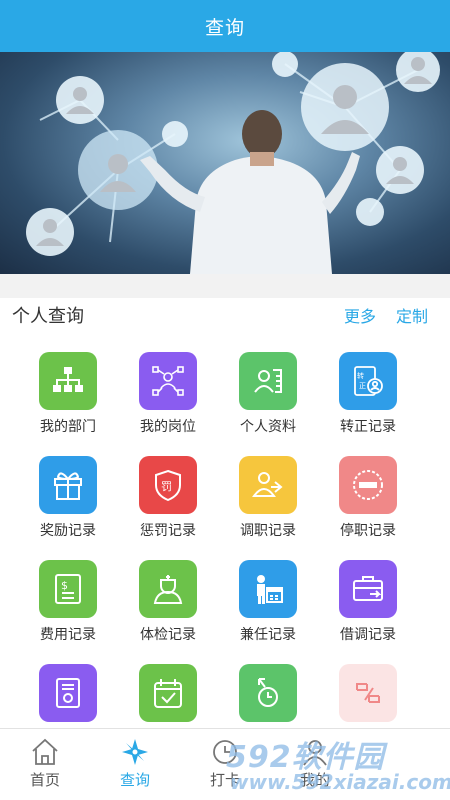  What do you see at coordinates (368, 381) in the screenshot?
I see `regularization-doc-icon: 转正` at bounding box center [368, 381].